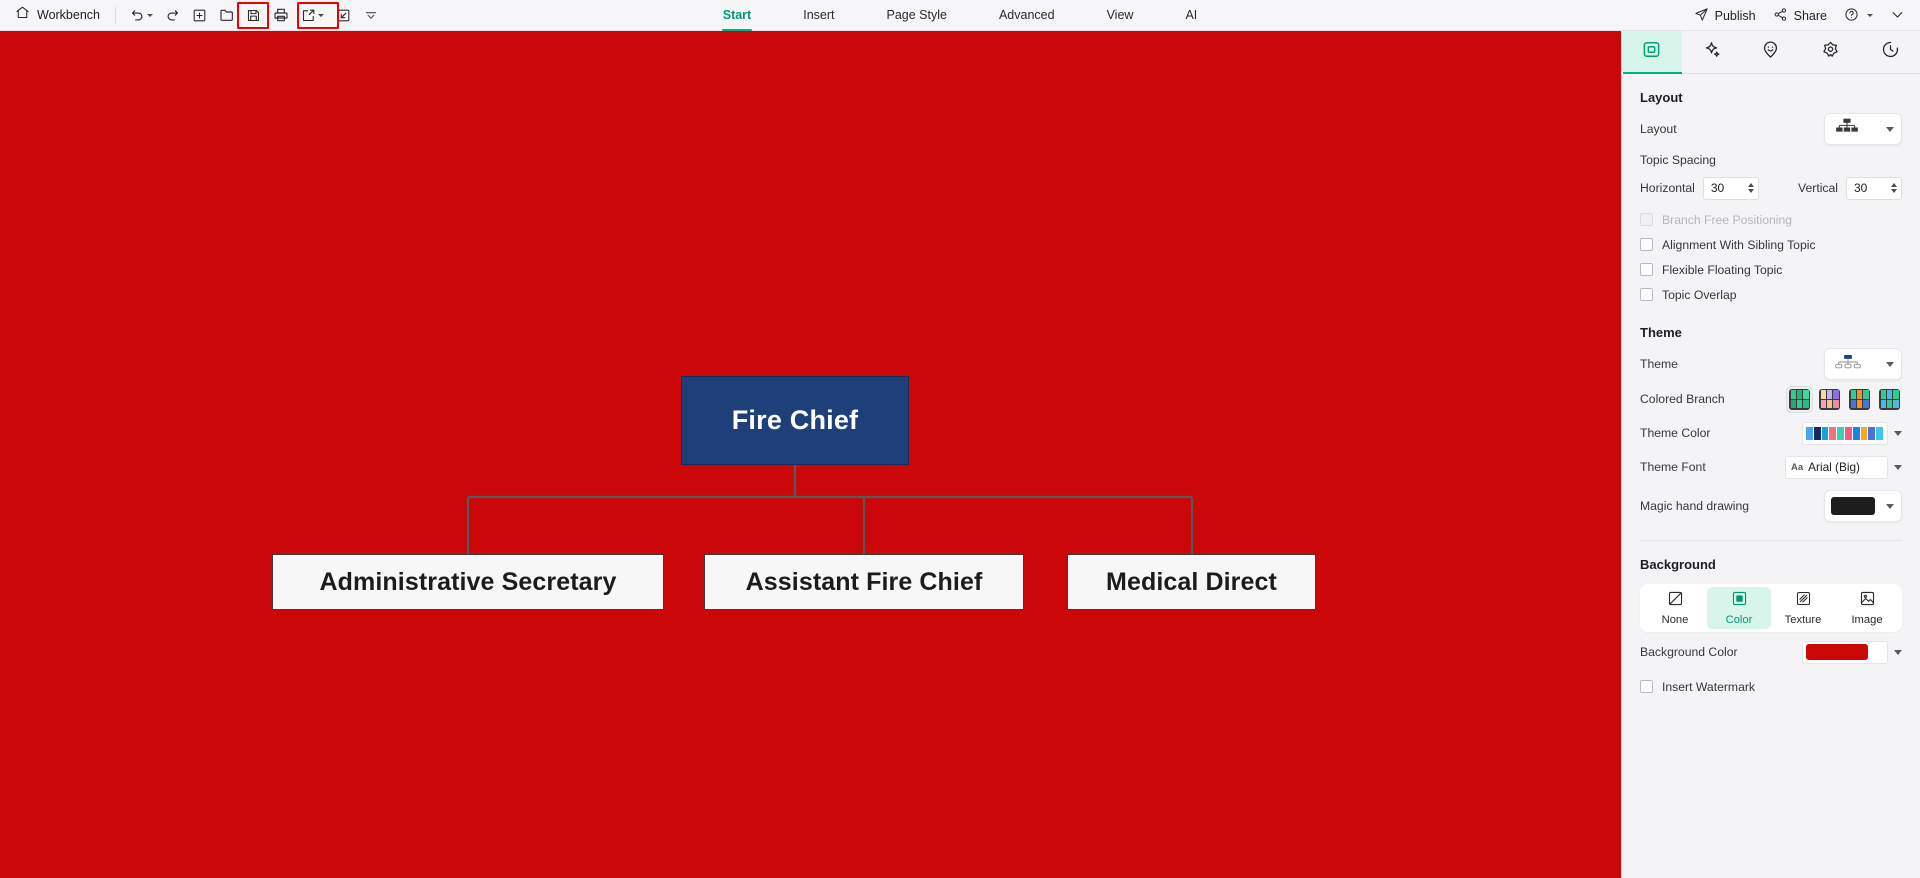 The width and height of the screenshot is (1920, 878). What do you see at coordinates (1771, 506) in the screenshot?
I see `magic-hand-drawing-row: Magic hand drawing` at bounding box center [1771, 506].